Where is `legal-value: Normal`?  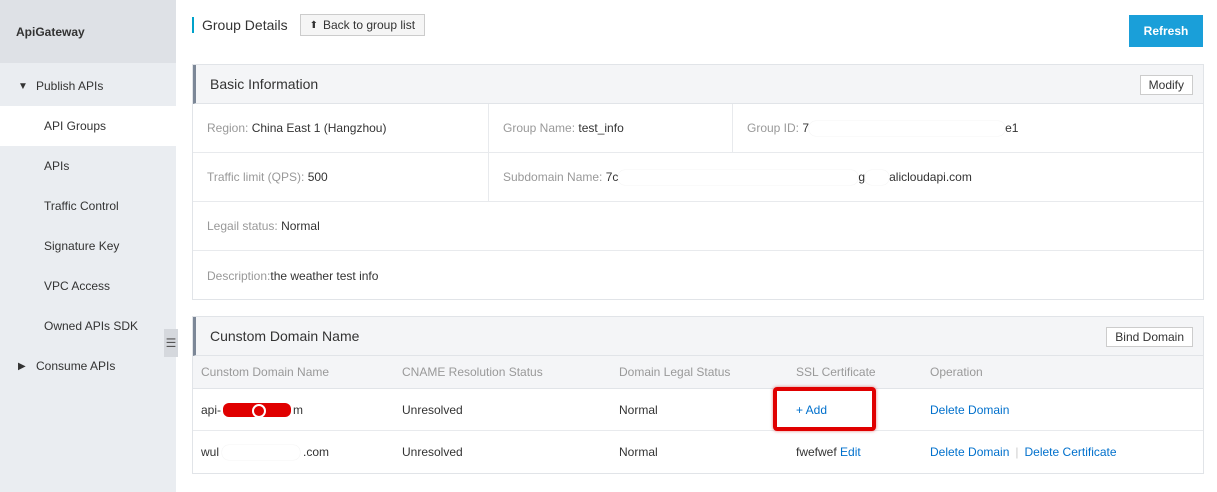
legal-value: Normal is located at coordinates (300, 226).